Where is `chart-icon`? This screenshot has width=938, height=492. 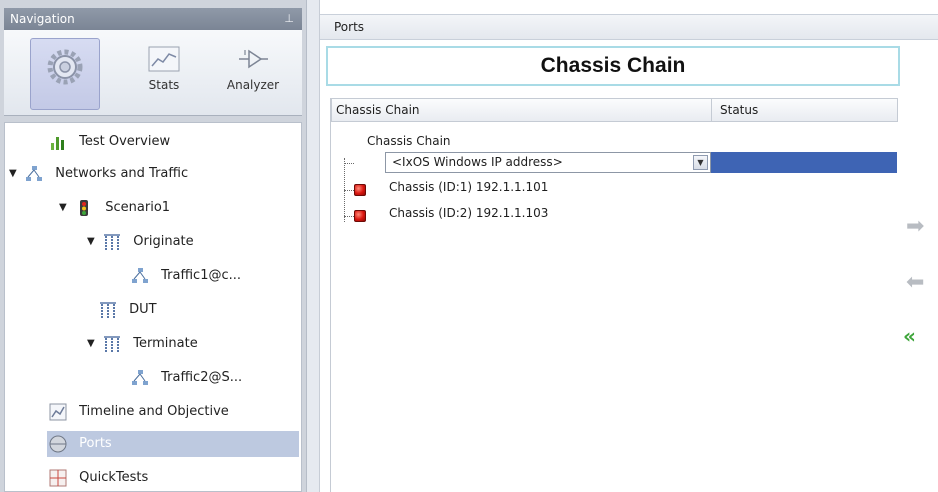
chart-icon is located at coordinates (164, 59).